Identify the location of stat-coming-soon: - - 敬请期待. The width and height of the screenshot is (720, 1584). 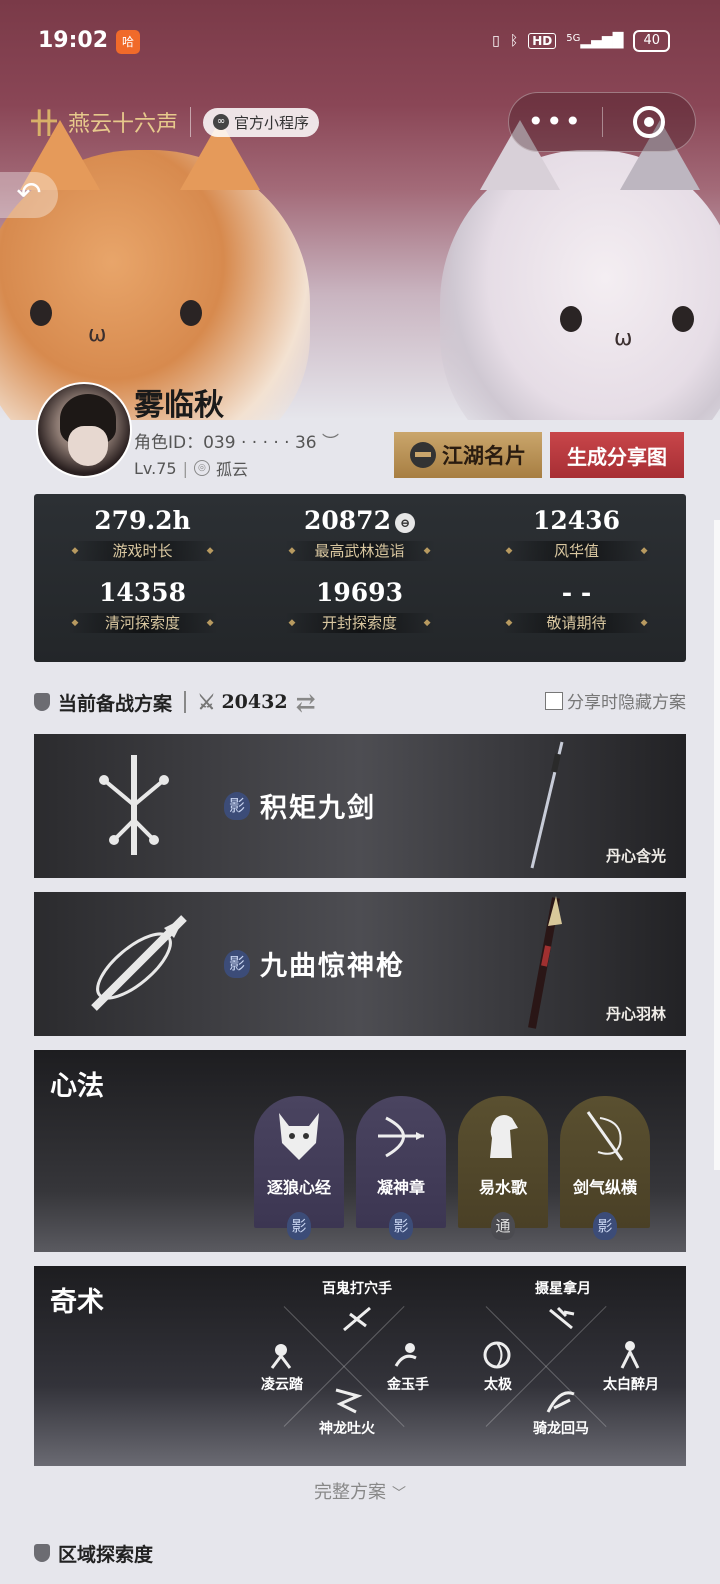
(576, 605).